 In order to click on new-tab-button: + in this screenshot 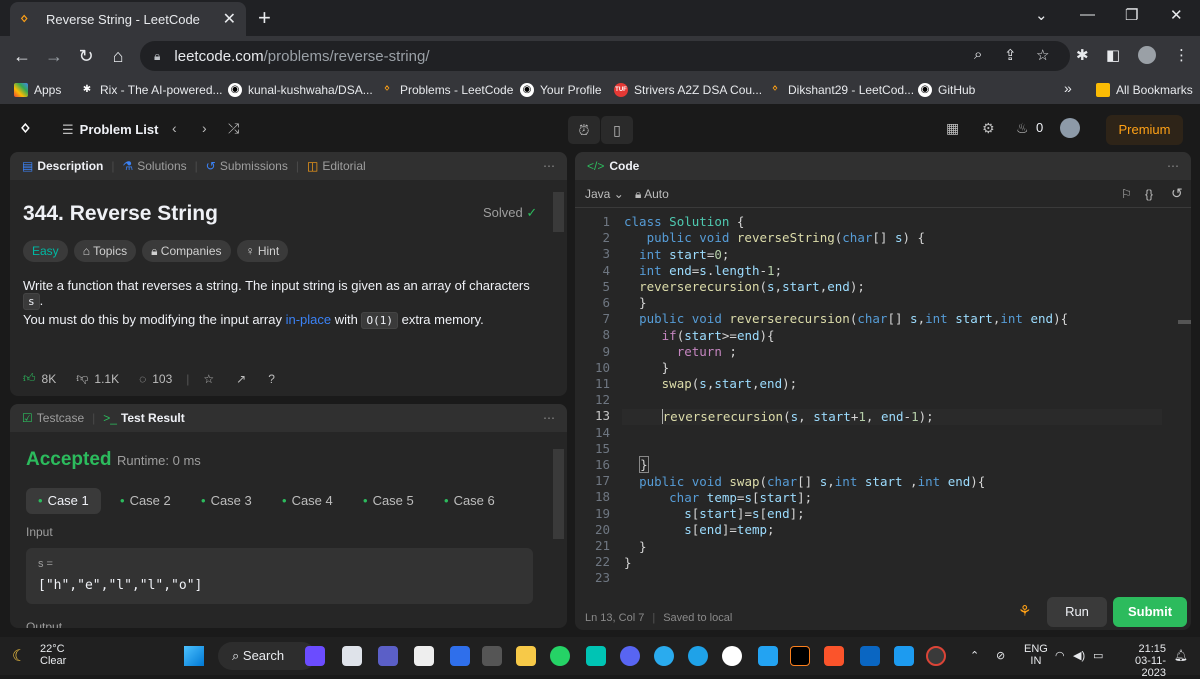, I will do `click(264, 18)`.